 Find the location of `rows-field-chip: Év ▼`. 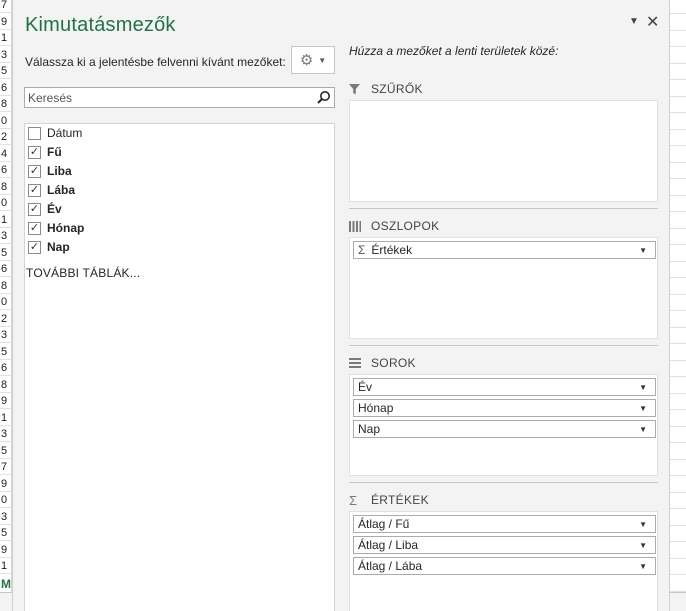

rows-field-chip: Év ▼ is located at coordinates (504, 387).